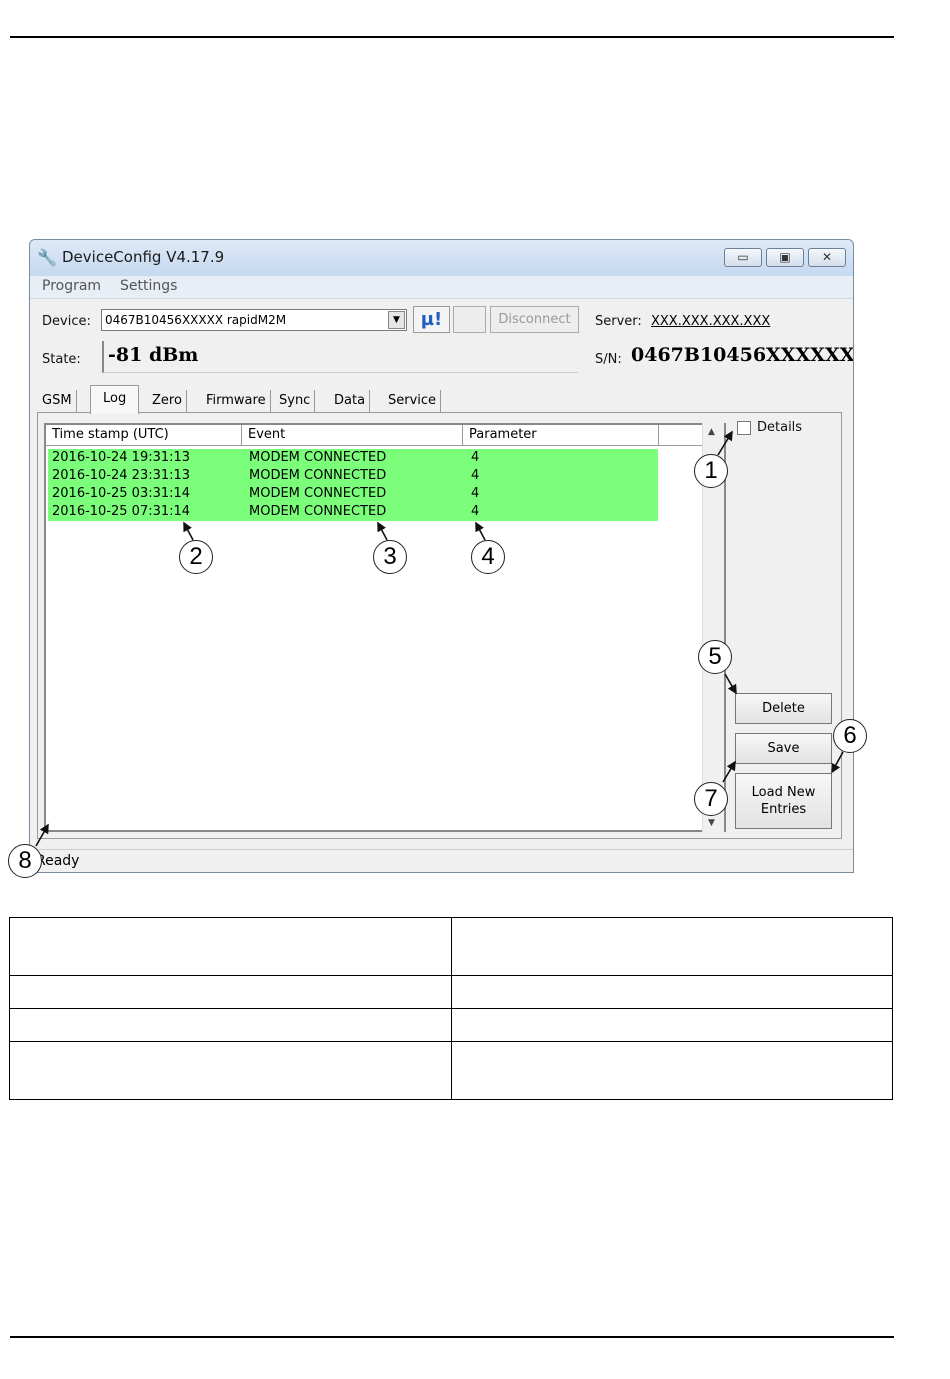 The height and width of the screenshot is (1379, 950). What do you see at coordinates (711, 823) in the screenshot?
I see `scroll-down-icon: ▼` at bounding box center [711, 823].